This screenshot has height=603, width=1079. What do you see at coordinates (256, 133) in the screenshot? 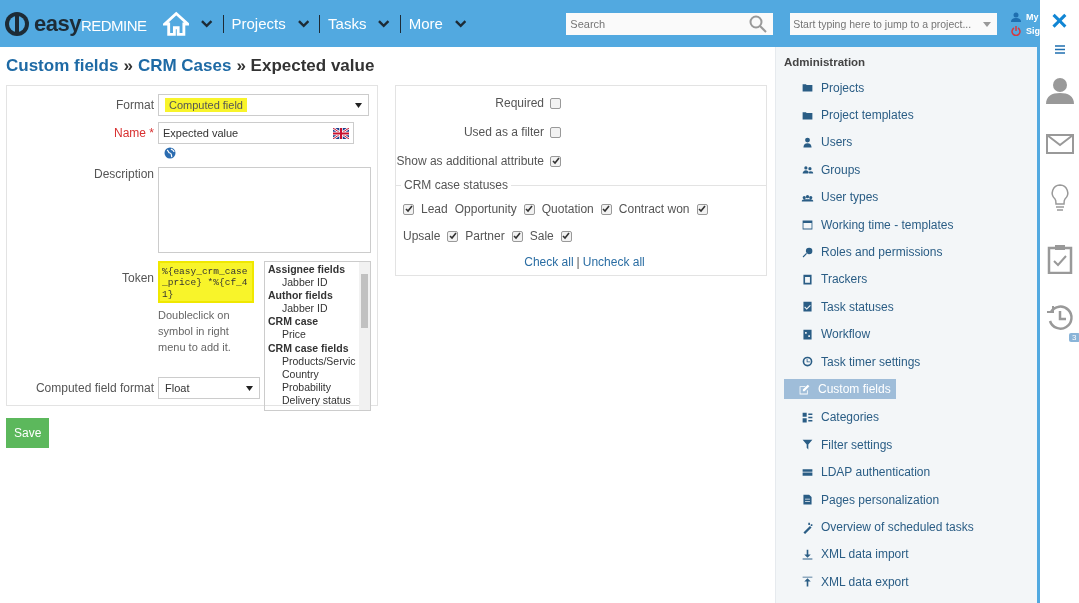
I see `name-field: Expected value` at bounding box center [256, 133].